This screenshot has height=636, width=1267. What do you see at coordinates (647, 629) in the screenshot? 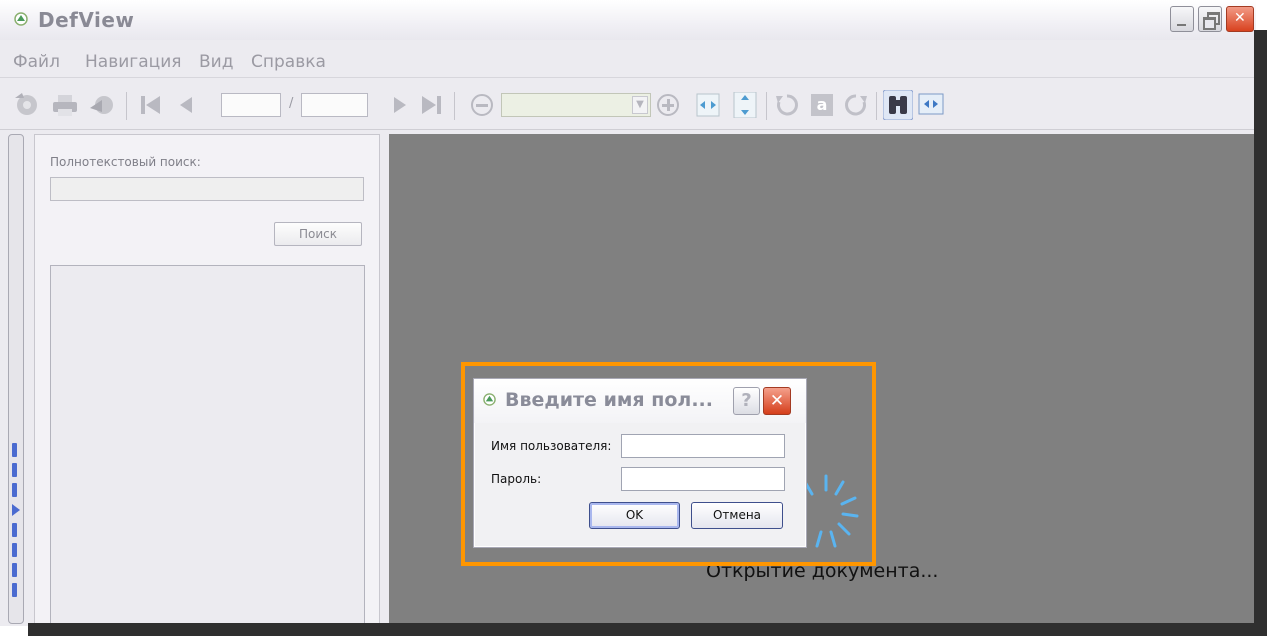
I see `window-shadow-bottom` at bounding box center [647, 629].